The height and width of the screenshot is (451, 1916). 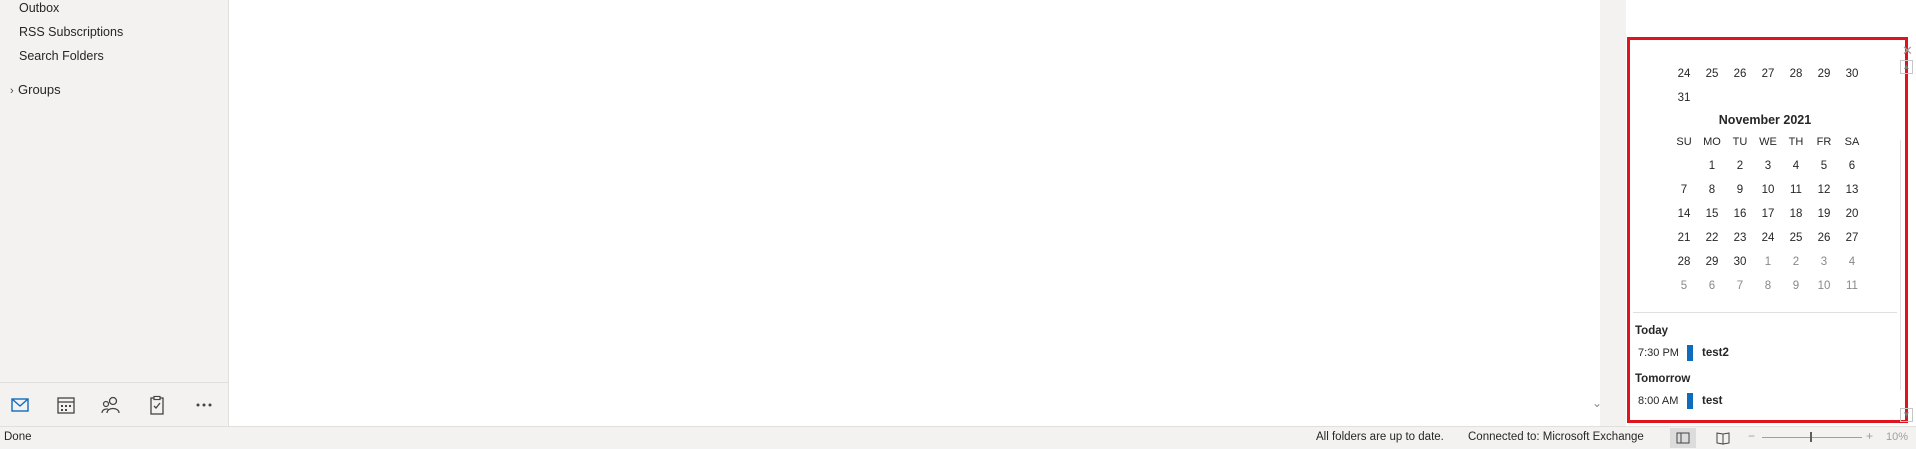 What do you see at coordinates (111, 405) in the screenshot?
I see `people-icon` at bounding box center [111, 405].